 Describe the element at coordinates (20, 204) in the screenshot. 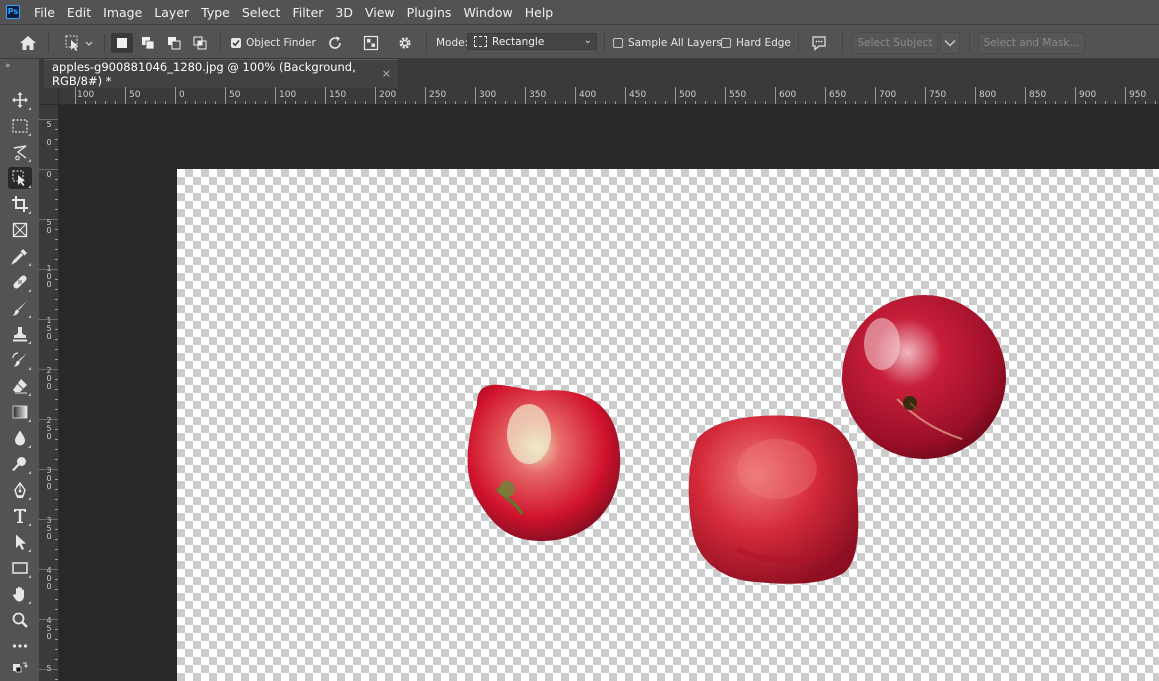

I see `crop-tool-icon` at that location.